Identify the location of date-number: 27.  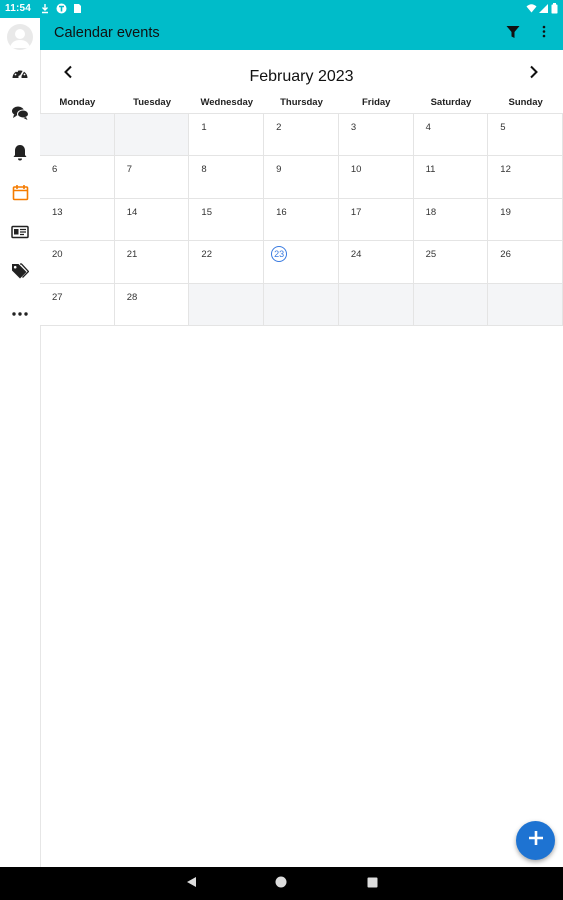
(57, 297).